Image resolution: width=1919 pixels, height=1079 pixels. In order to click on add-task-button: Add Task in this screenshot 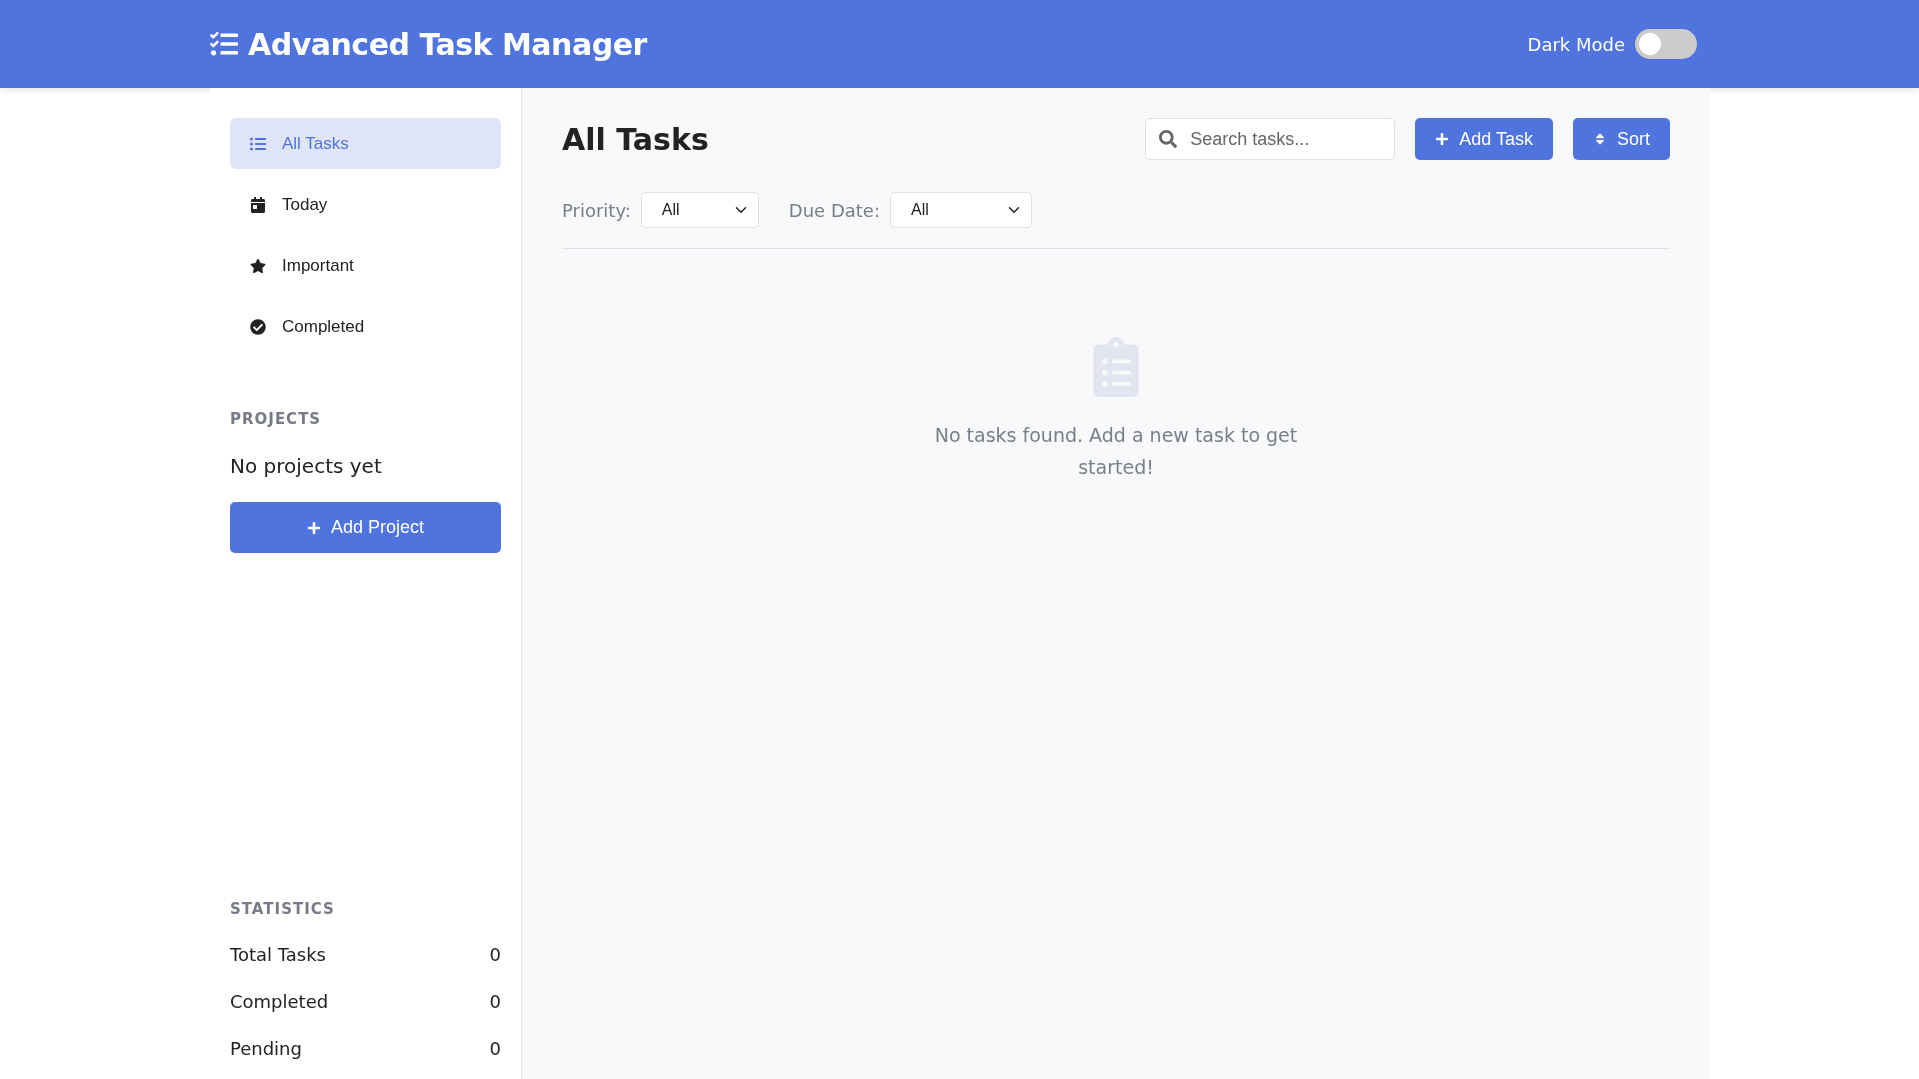, I will do `click(1484, 139)`.